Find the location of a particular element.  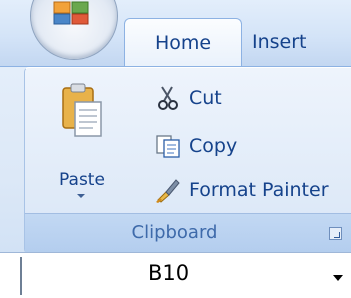

clipboard-paste-icon is located at coordinates (82, 110).